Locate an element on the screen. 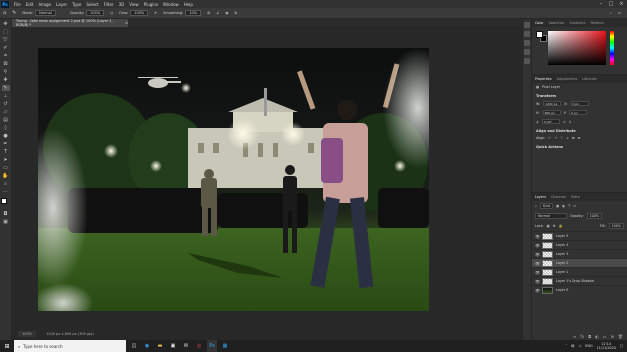 Image resolution: width=627 pixels, height=352 pixels. stamp-tool-icon: ⊥ is located at coordinates (6, 96).